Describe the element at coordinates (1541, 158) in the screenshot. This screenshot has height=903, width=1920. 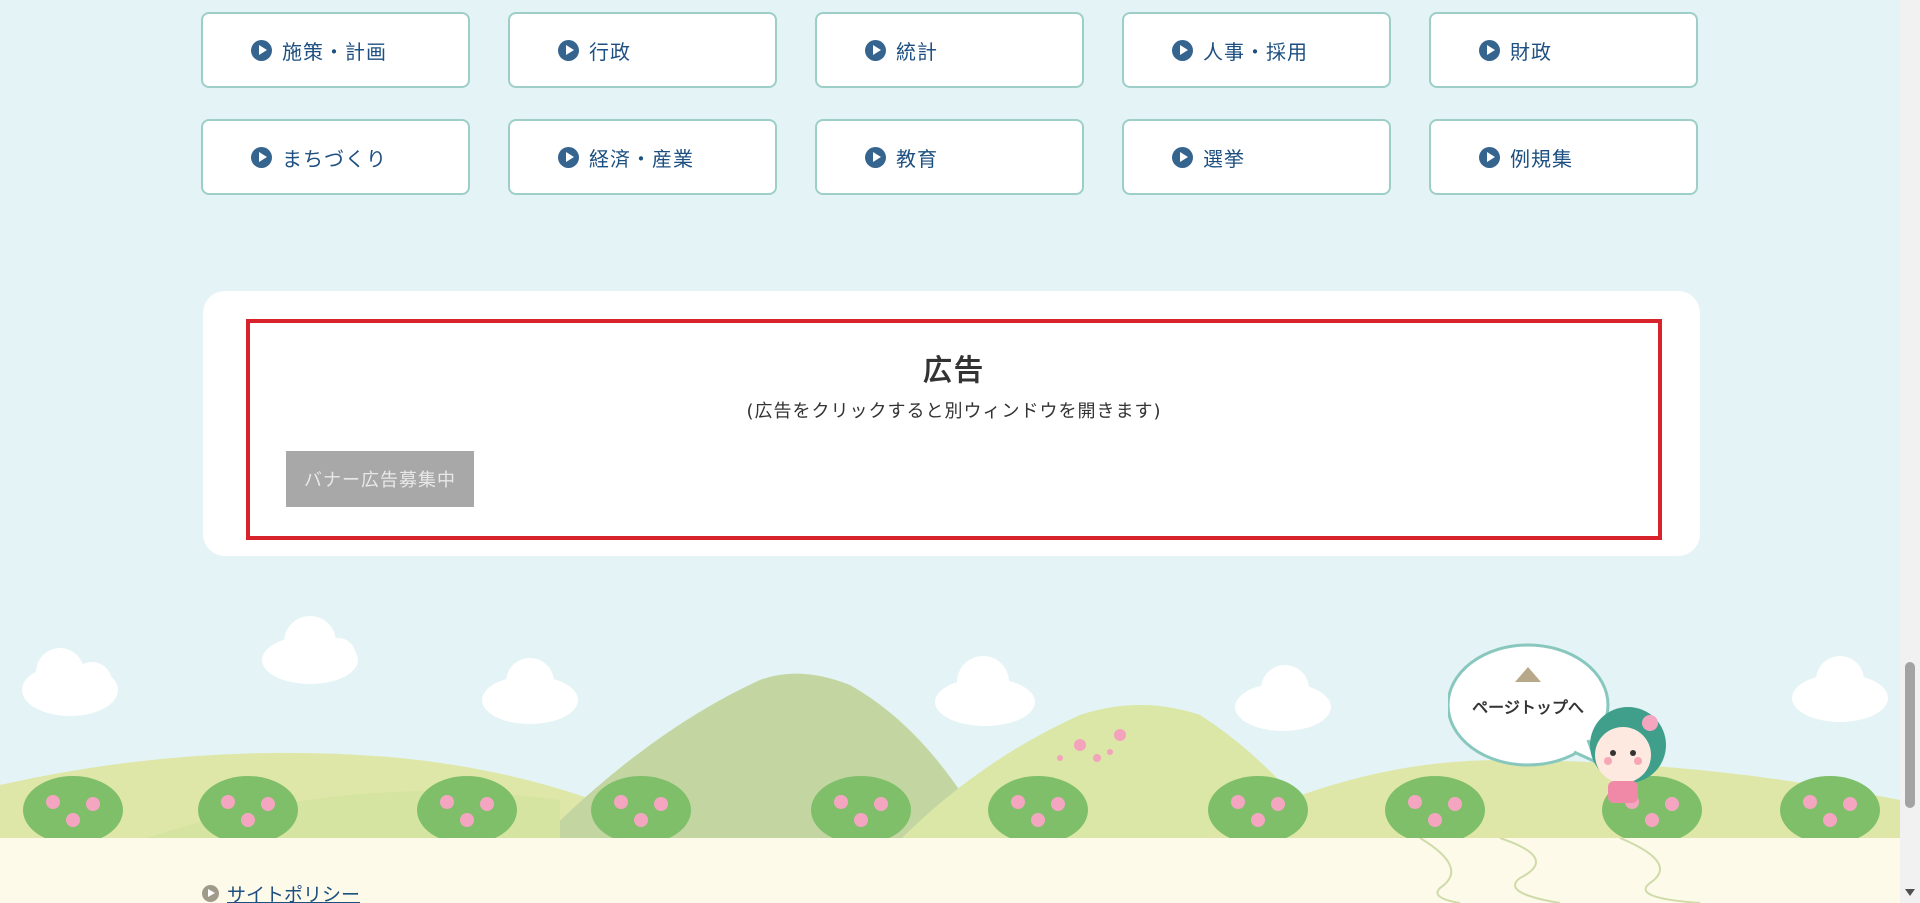
I see `category-label: 例規集` at that location.